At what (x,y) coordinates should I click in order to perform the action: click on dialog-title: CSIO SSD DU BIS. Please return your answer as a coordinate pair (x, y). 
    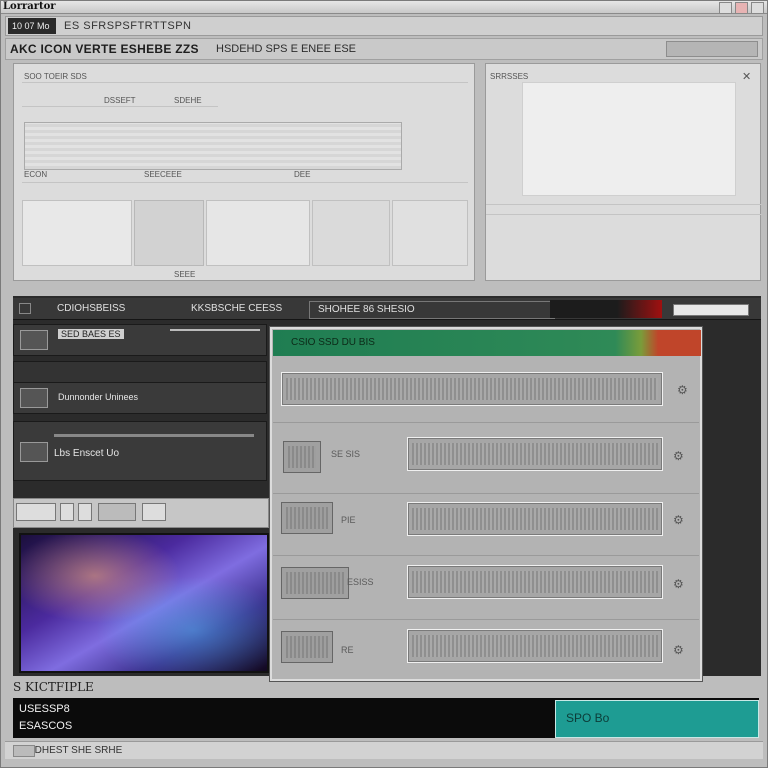
    Looking at the image, I should click on (333, 342).